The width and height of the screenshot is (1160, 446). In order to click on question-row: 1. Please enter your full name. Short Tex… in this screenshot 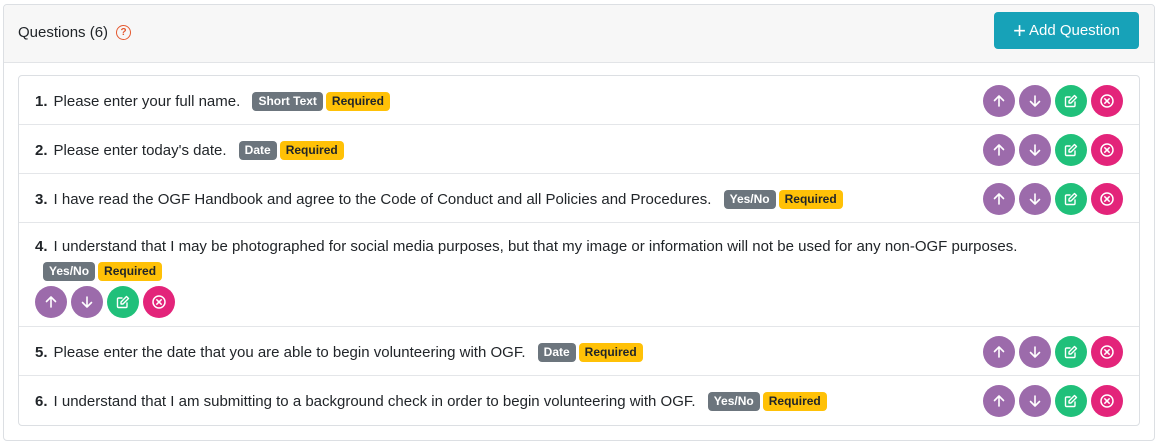, I will do `click(579, 100)`.